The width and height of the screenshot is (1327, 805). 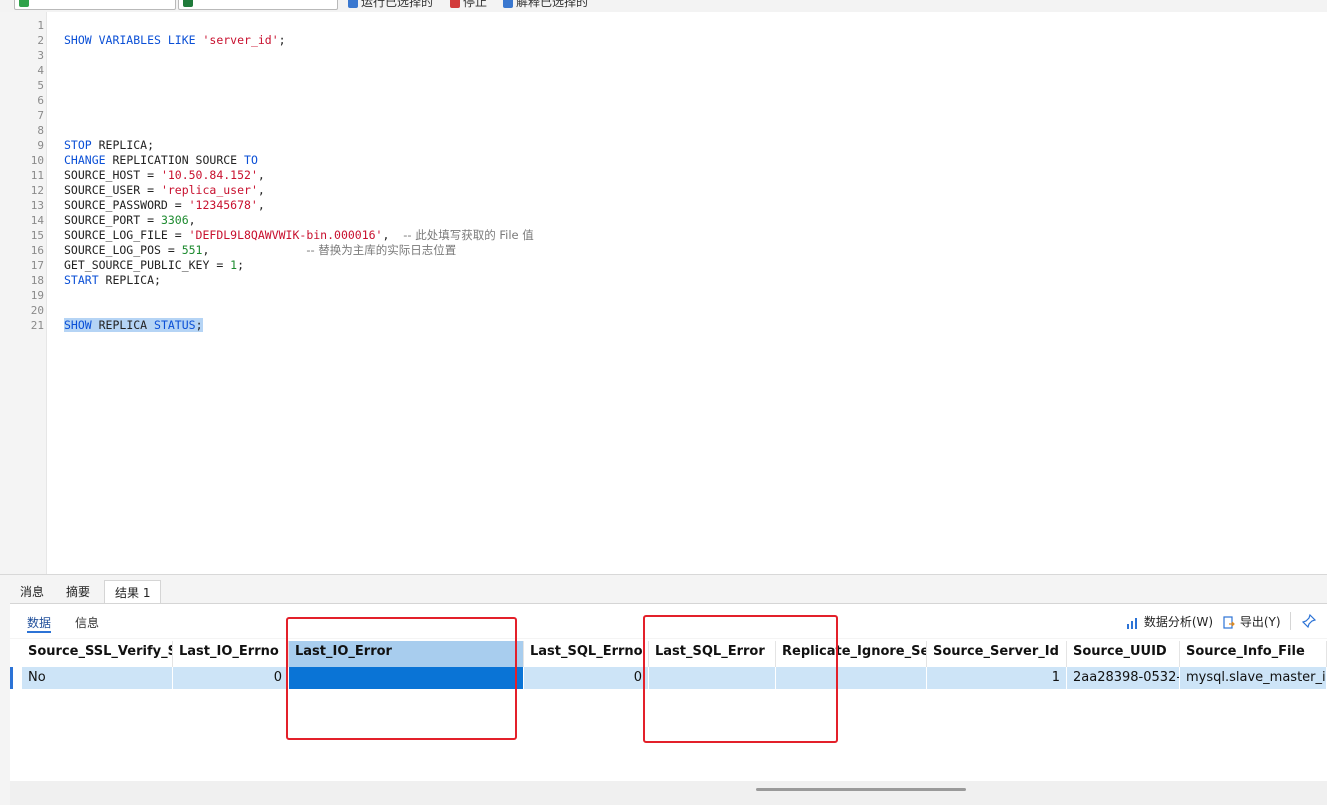 I want to click on code-token: START, so click(x=85, y=280).